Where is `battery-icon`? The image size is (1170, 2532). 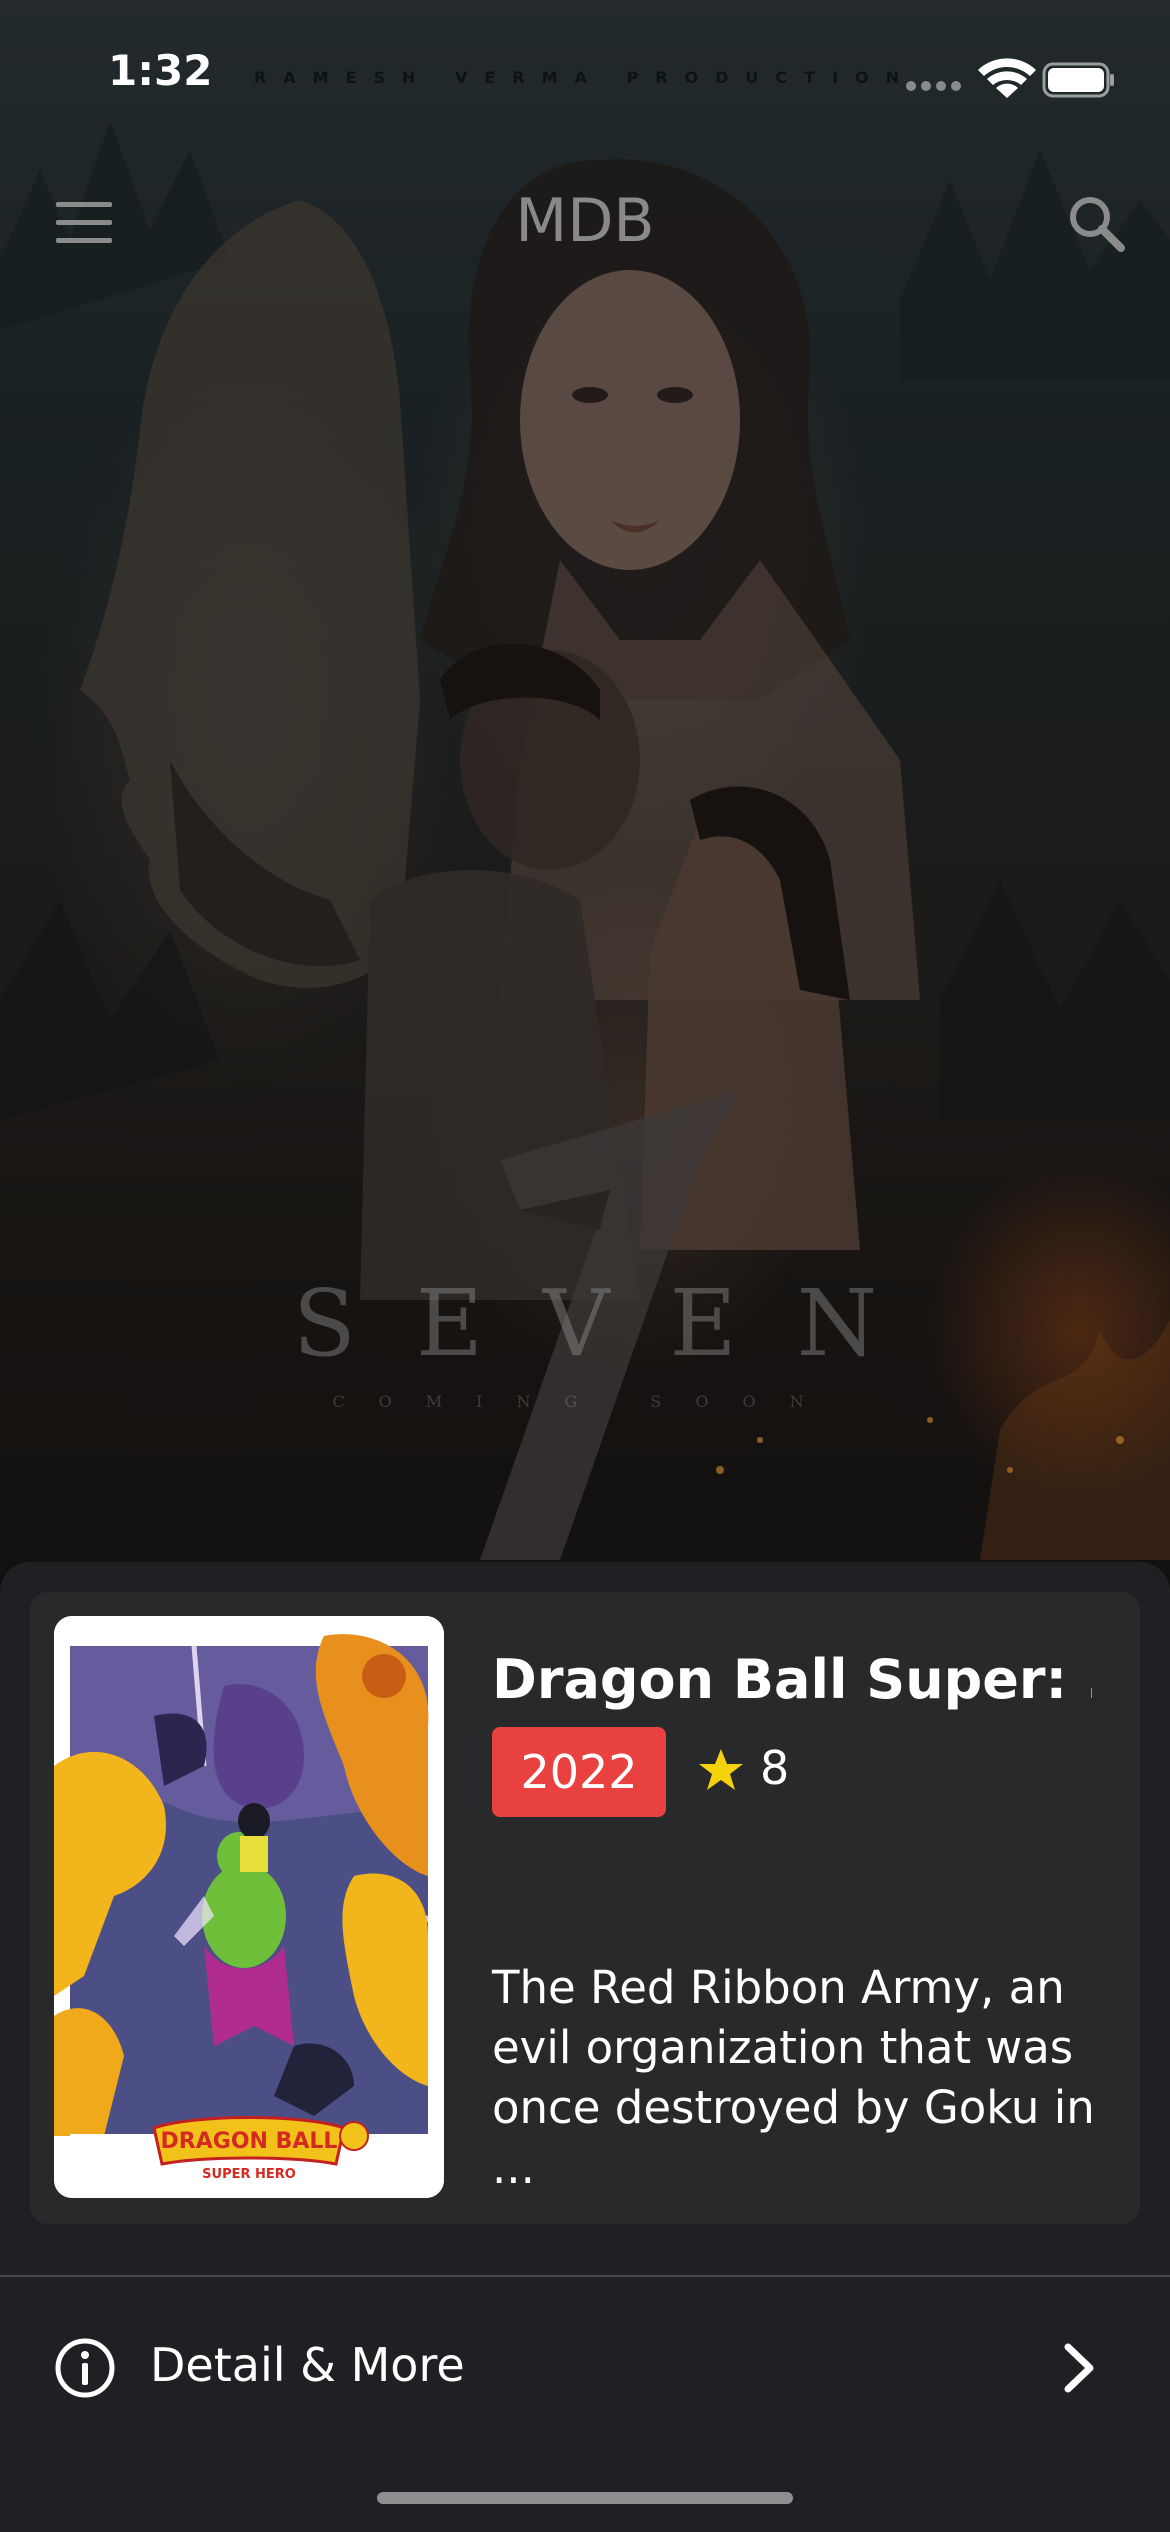 battery-icon is located at coordinates (1078, 80).